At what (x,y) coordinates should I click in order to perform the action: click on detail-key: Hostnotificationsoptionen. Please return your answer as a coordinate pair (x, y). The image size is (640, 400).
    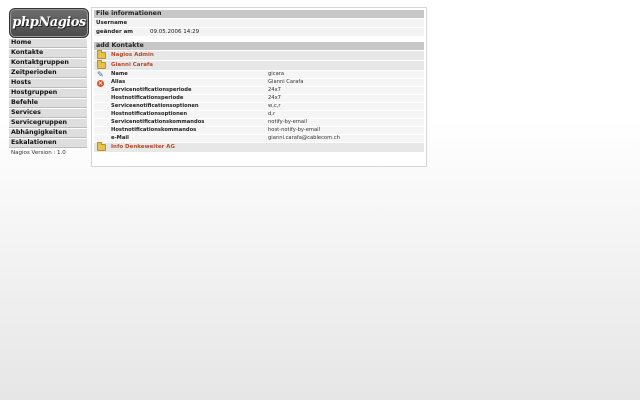
    Looking at the image, I should click on (149, 114).